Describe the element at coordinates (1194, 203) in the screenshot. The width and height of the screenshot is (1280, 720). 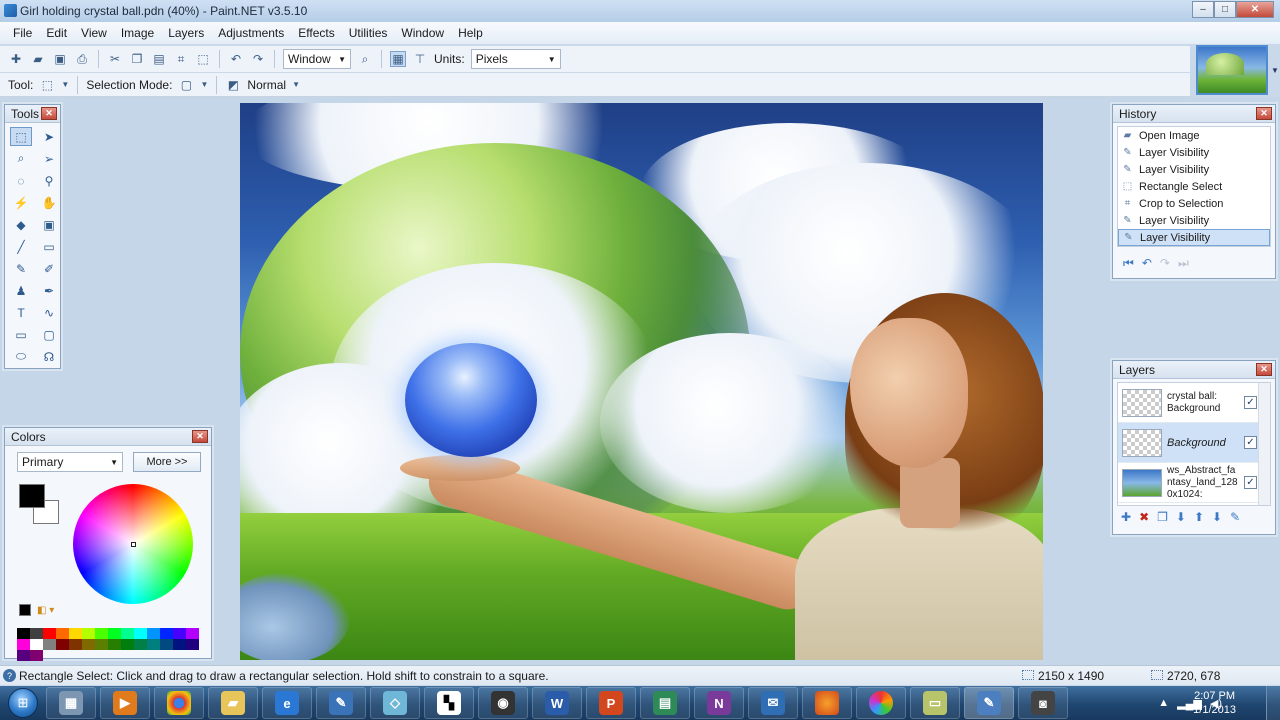
I see `history-item: ⌗ Crop to Selection` at that location.